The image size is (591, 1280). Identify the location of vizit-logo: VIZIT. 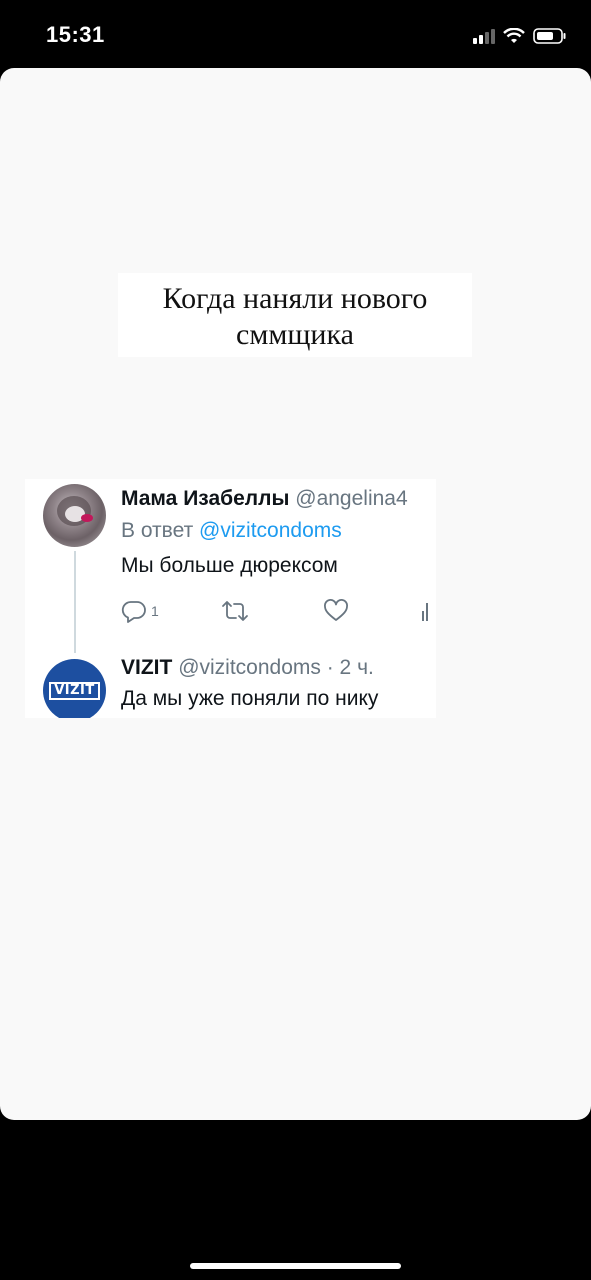
(74, 690).